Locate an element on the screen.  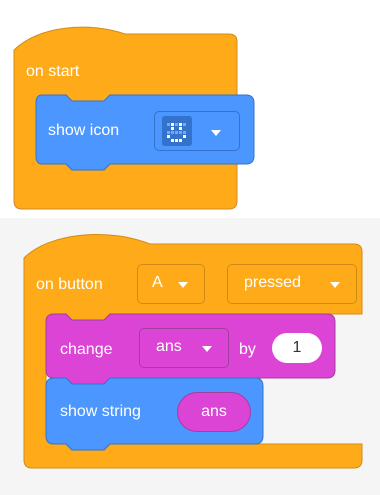
icon-picker-dropdown is located at coordinates (197, 131).